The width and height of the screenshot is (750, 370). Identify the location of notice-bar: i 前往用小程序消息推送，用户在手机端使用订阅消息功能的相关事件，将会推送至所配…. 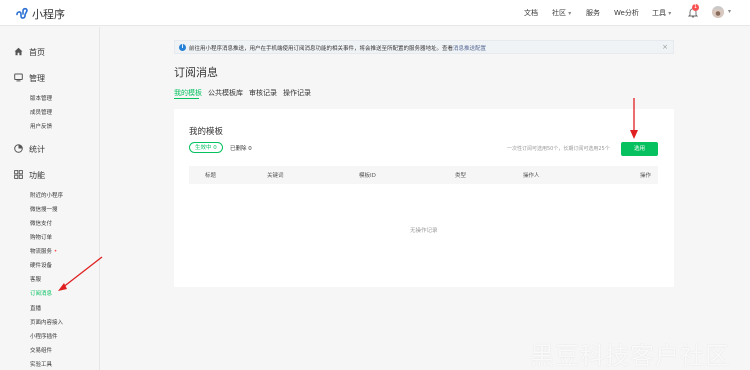
(424, 47).